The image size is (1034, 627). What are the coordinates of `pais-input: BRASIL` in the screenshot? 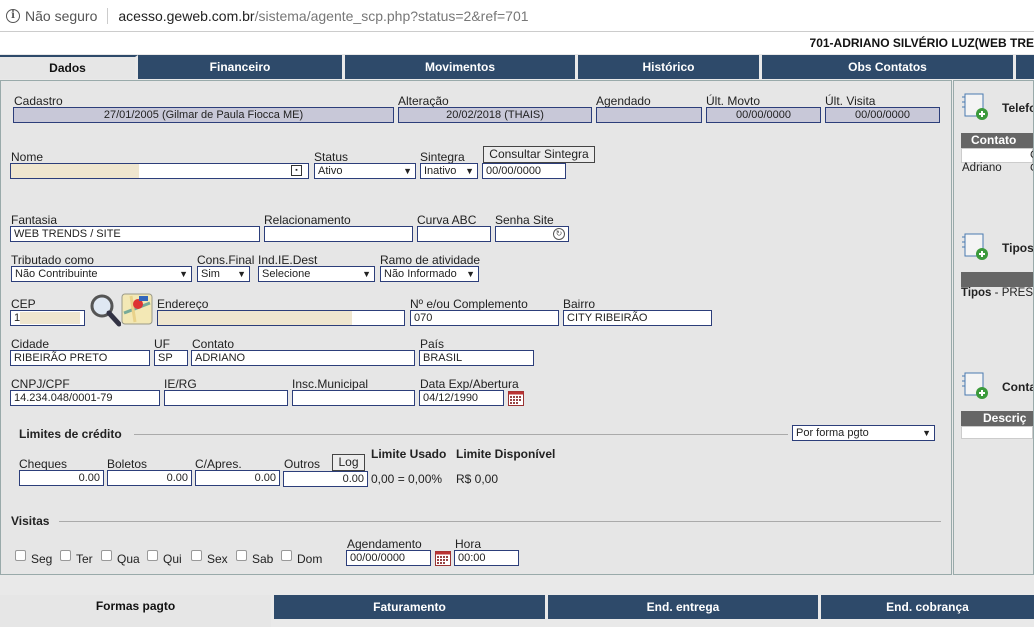 It's located at (476, 358).